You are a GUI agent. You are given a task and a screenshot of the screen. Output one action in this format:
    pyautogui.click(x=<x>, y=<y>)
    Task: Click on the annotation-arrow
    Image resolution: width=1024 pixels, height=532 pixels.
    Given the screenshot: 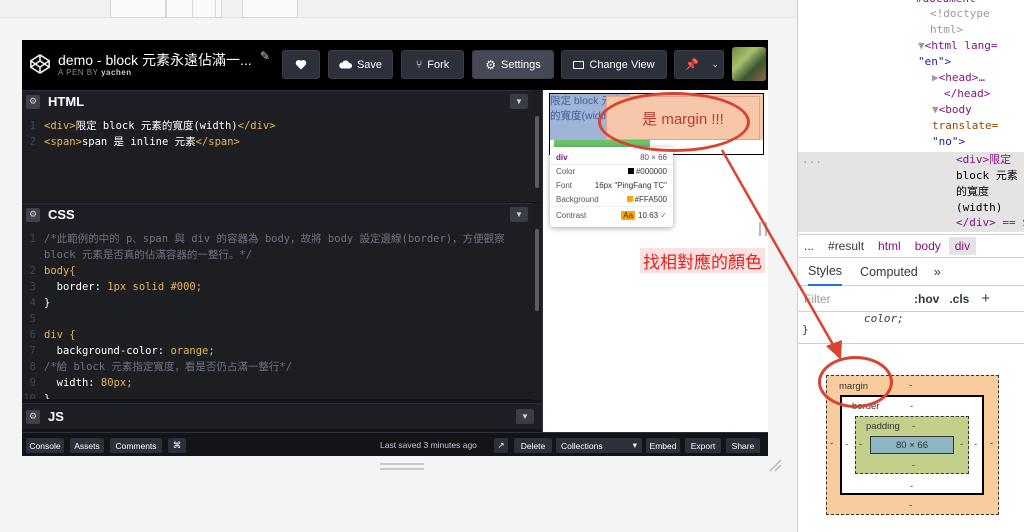 What is the action you would take?
    pyautogui.click(x=781, y=254)
    